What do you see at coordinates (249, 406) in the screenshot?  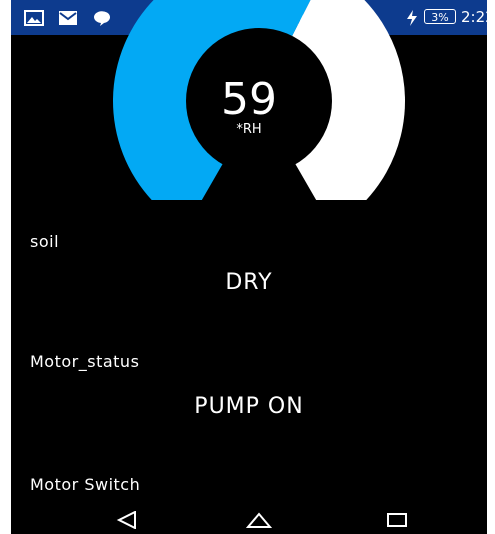 I see `motor-status-value: PUMP ON` at bounding box center [249, 406].